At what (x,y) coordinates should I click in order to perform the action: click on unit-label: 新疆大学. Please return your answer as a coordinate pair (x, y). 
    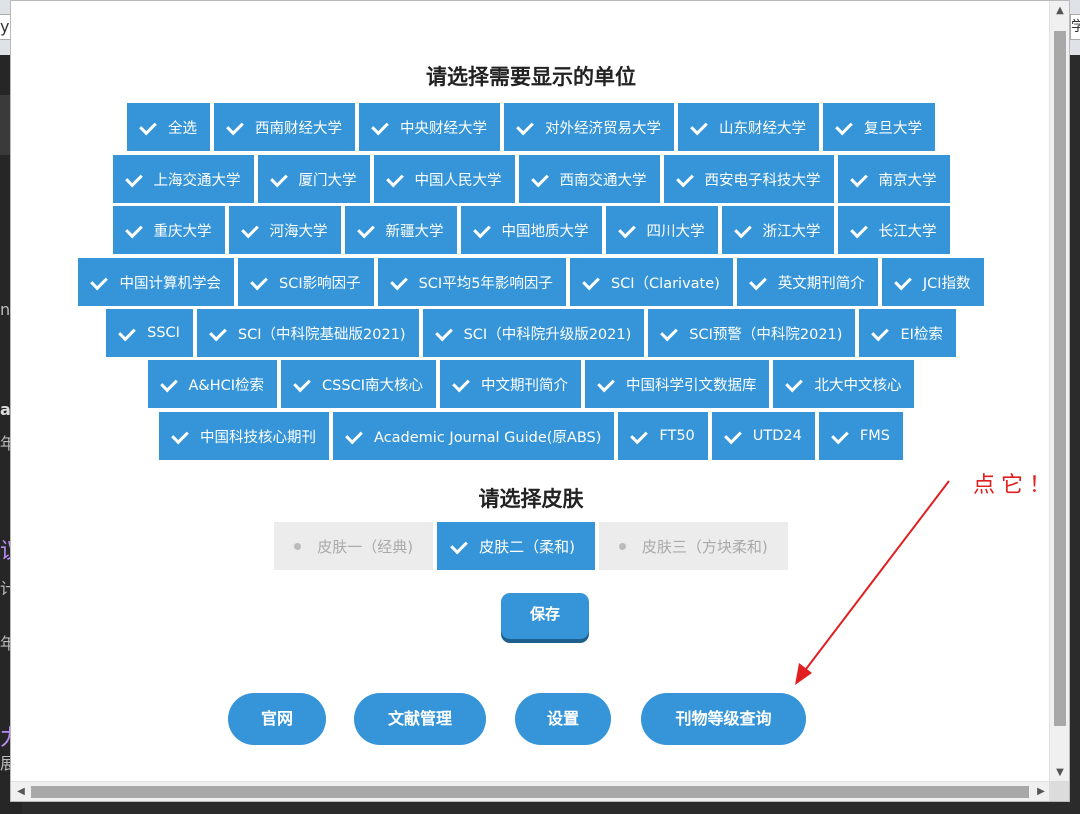
    Looking at the image, I should click on (414, 231).